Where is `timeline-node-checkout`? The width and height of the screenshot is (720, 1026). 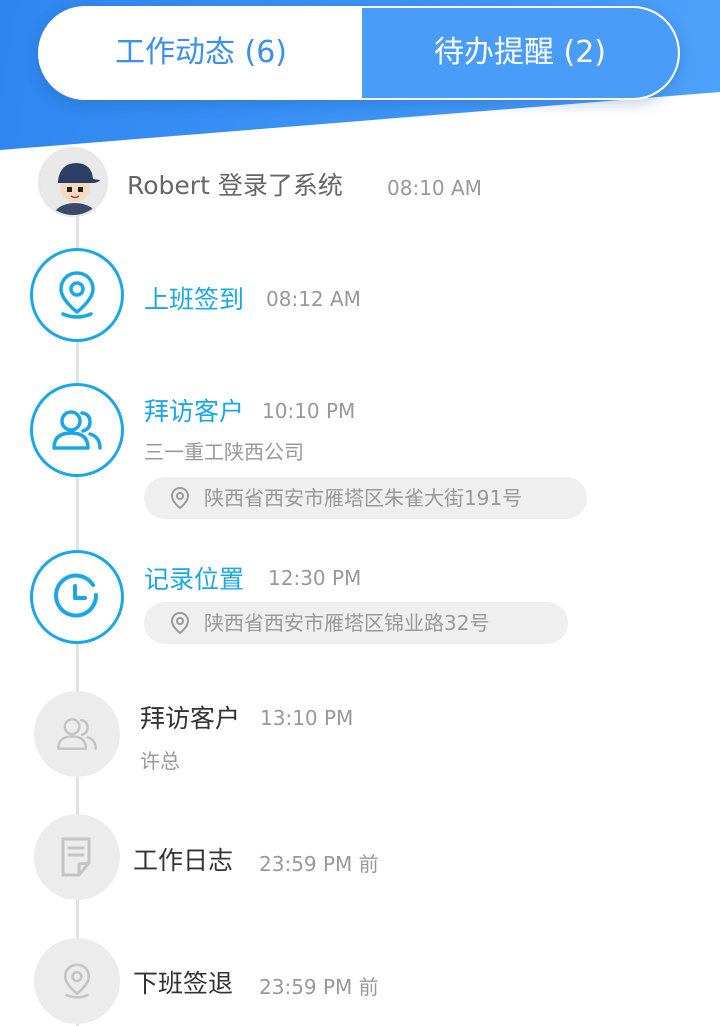
timeline-node-checkout is located at coordinates (77, 981).